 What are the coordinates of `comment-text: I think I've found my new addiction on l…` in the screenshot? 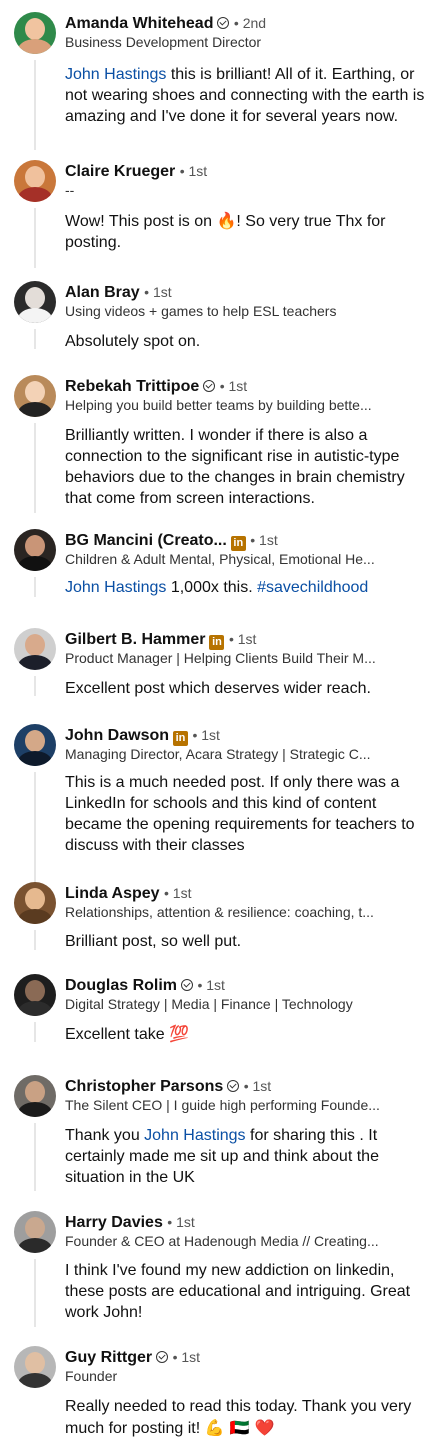 It's located at (238, 1291).